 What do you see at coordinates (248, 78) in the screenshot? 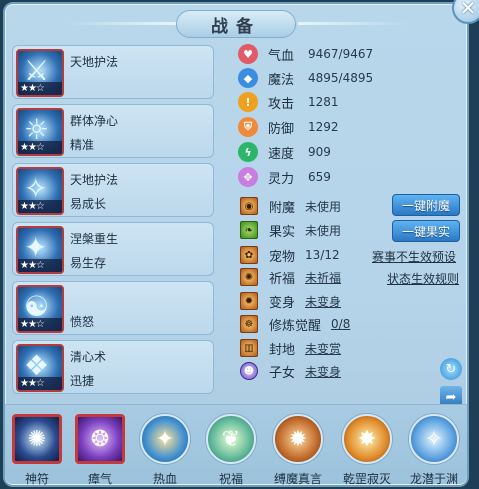
I see `mana-icon: ◆` at bounding box center [248, 78].